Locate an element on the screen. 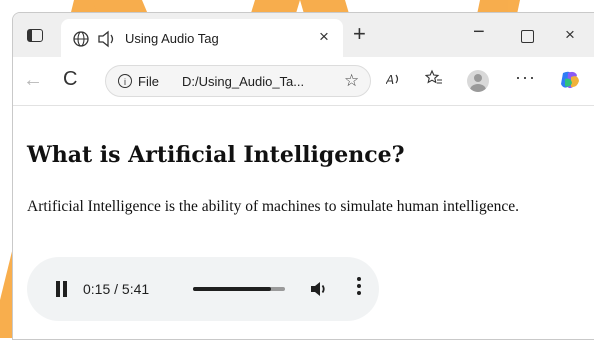 The height and width of the screenshot is (340, 594). url-field: i File D:/Using_Audio_Ta... ☆ is located at coordinates (238, 81).